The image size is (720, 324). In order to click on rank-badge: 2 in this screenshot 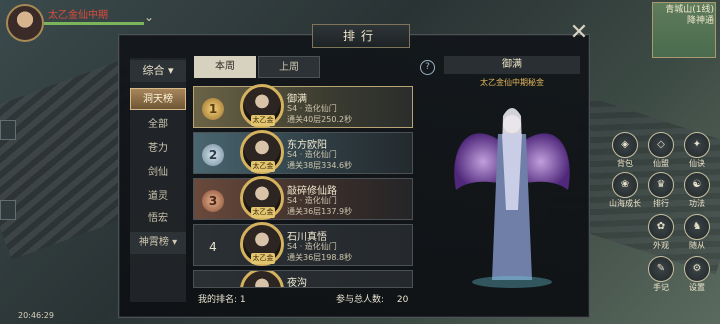, I will do `click(213, 155)`.